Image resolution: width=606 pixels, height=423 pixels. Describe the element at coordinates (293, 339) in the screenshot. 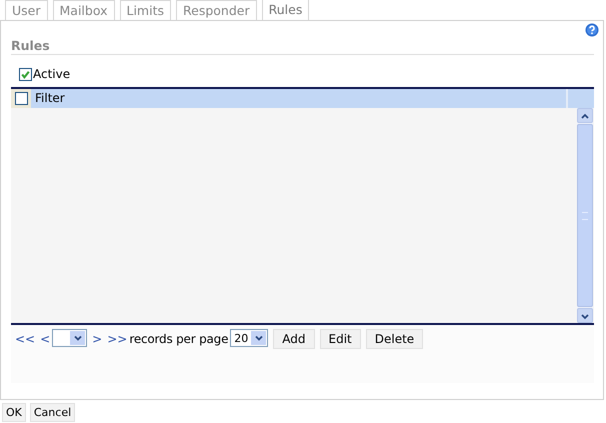

I see `grid-button: Add` at that location.